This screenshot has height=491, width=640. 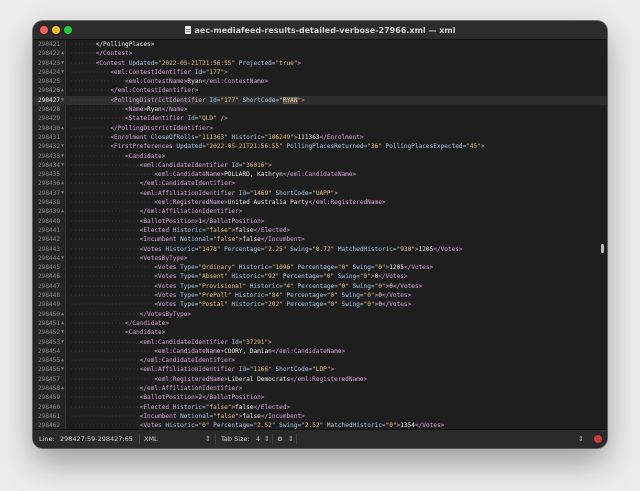 I want to click on code-line: 298428 ···············<Name>Ryan</Name>, so click(x=320, y=109).